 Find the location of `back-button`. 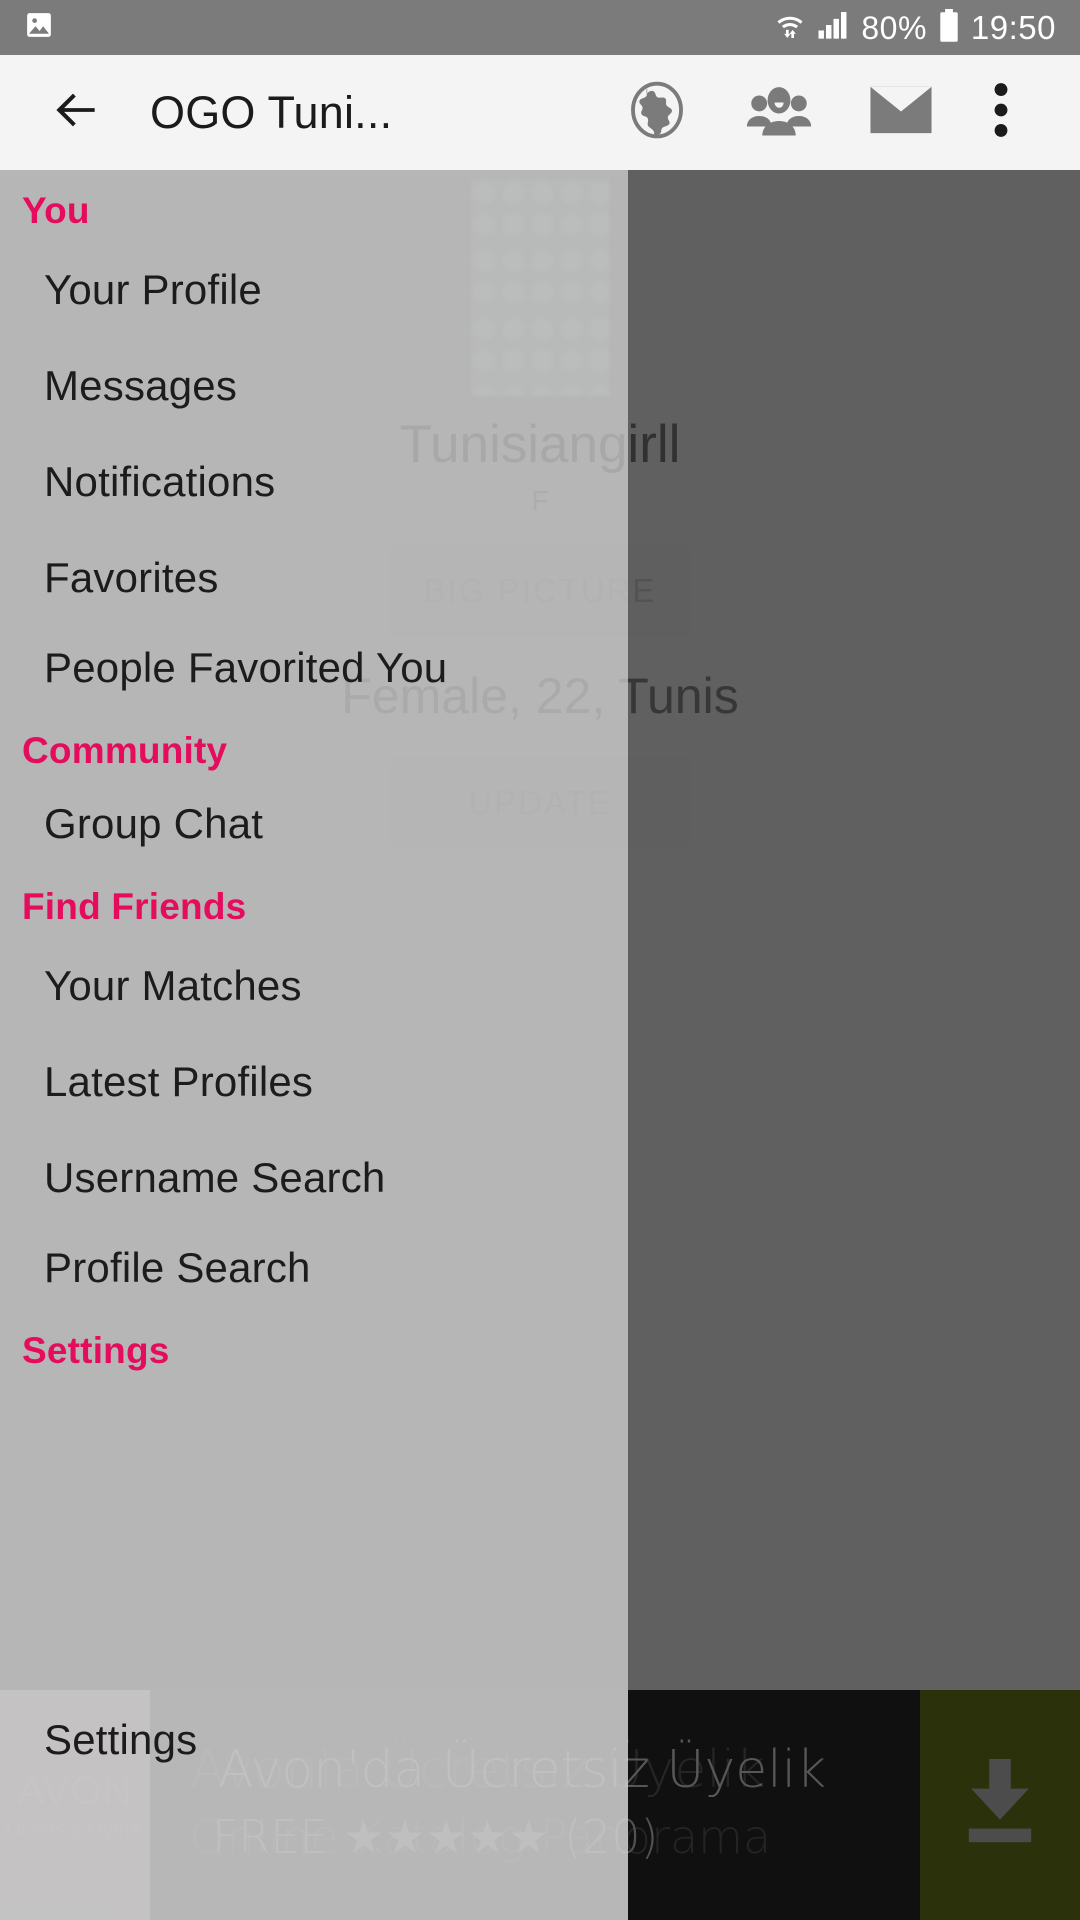

back-button is located at coordinates (76, 113).